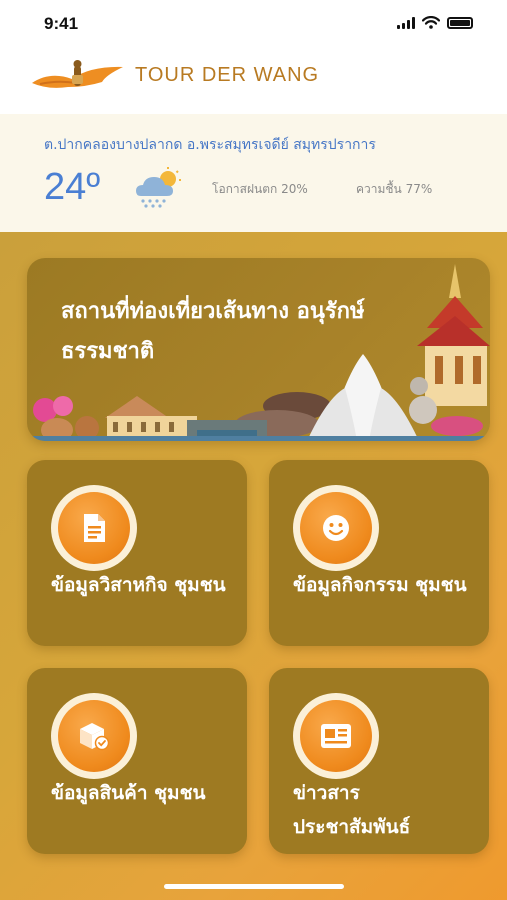  I want to click on card-label: ข้อมูลวิสาหกิจ ชุมชน, so click(138, 585).